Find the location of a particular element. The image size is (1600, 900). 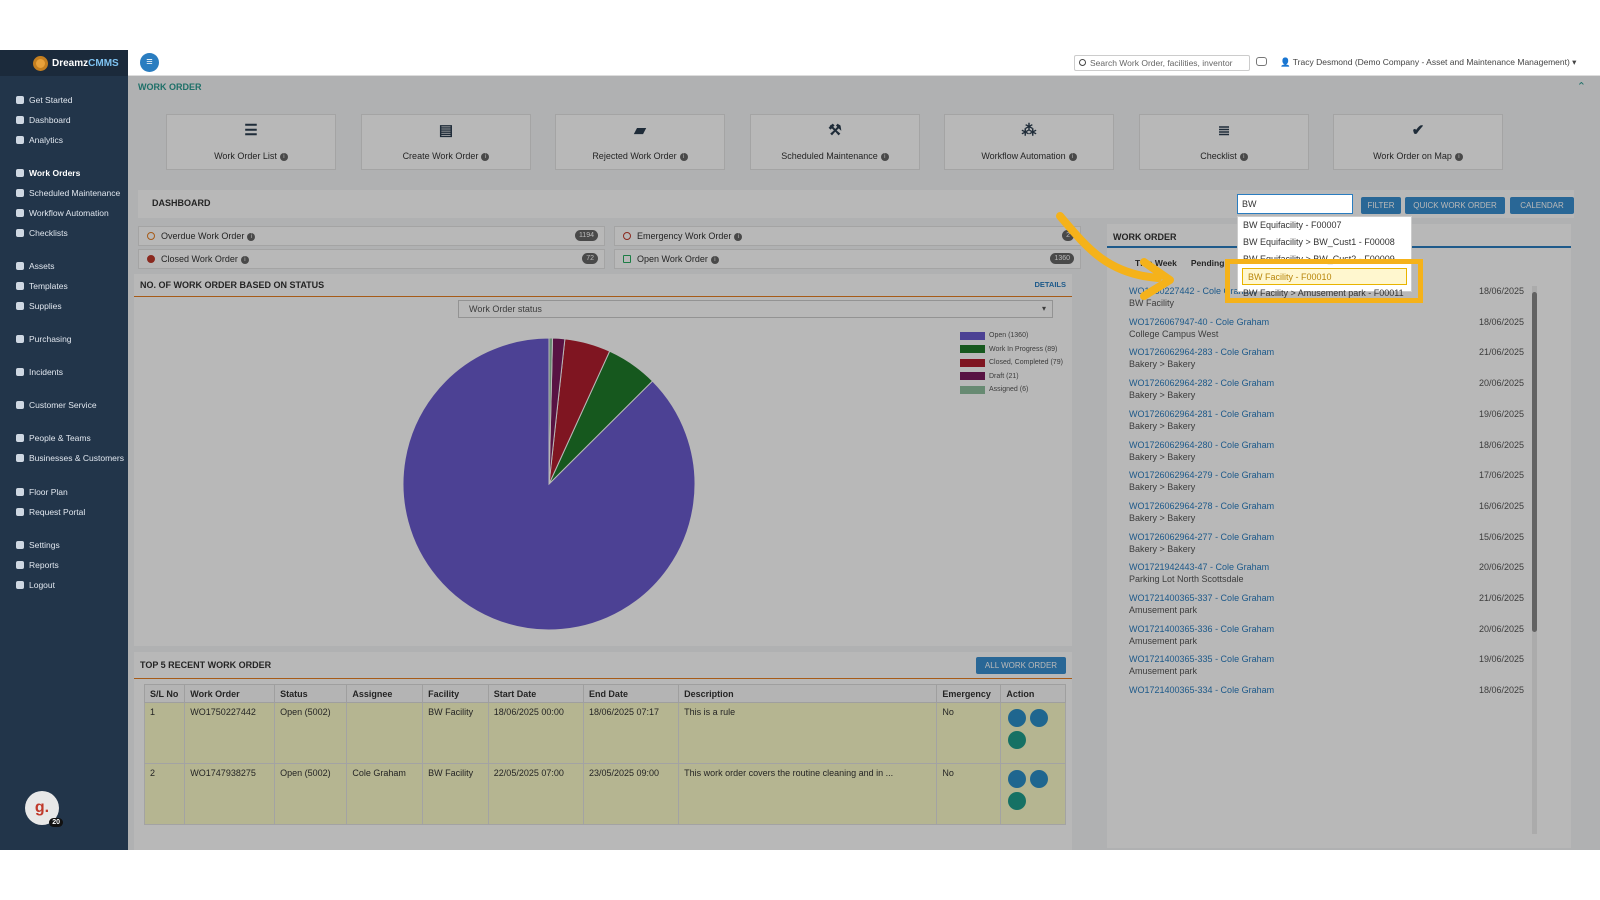

scrollbar is located at coordinates (1534, 560).